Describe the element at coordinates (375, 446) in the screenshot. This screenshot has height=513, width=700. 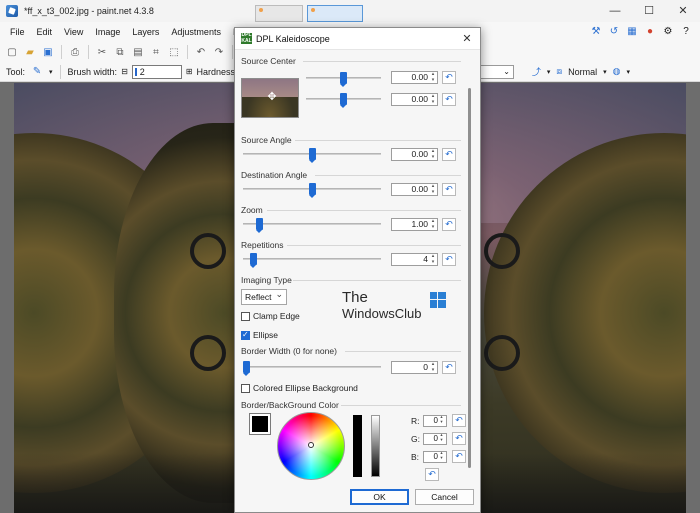
I see `alpha-bar` at that location.